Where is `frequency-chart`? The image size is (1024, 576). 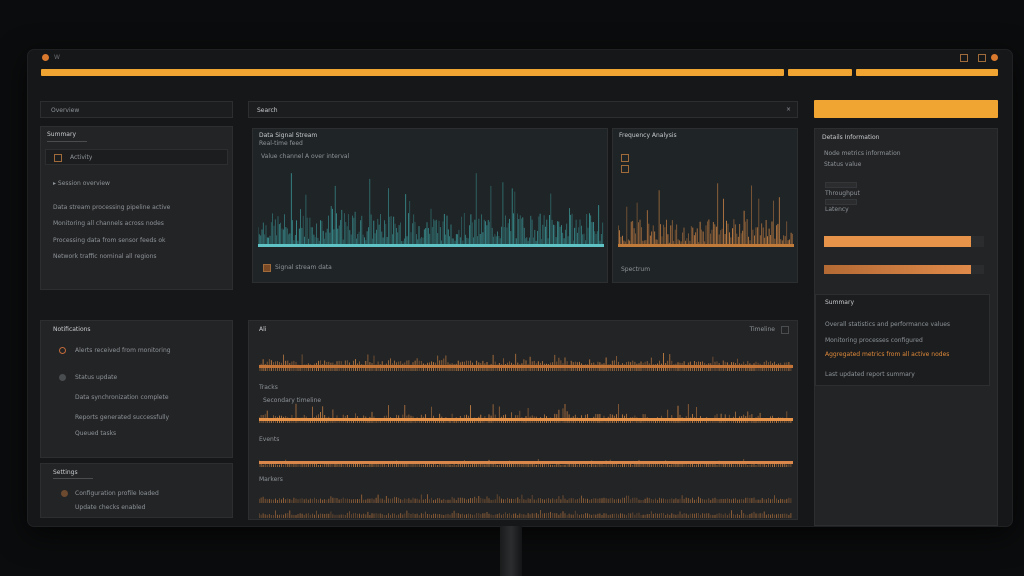 frequency-chart is located at coordinates (706, 215).